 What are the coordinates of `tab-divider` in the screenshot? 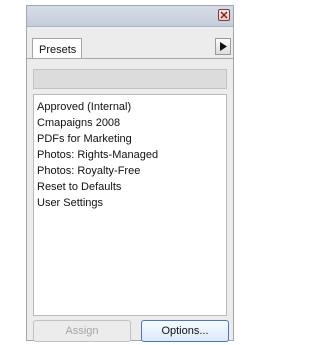 It's located at (130, 58).